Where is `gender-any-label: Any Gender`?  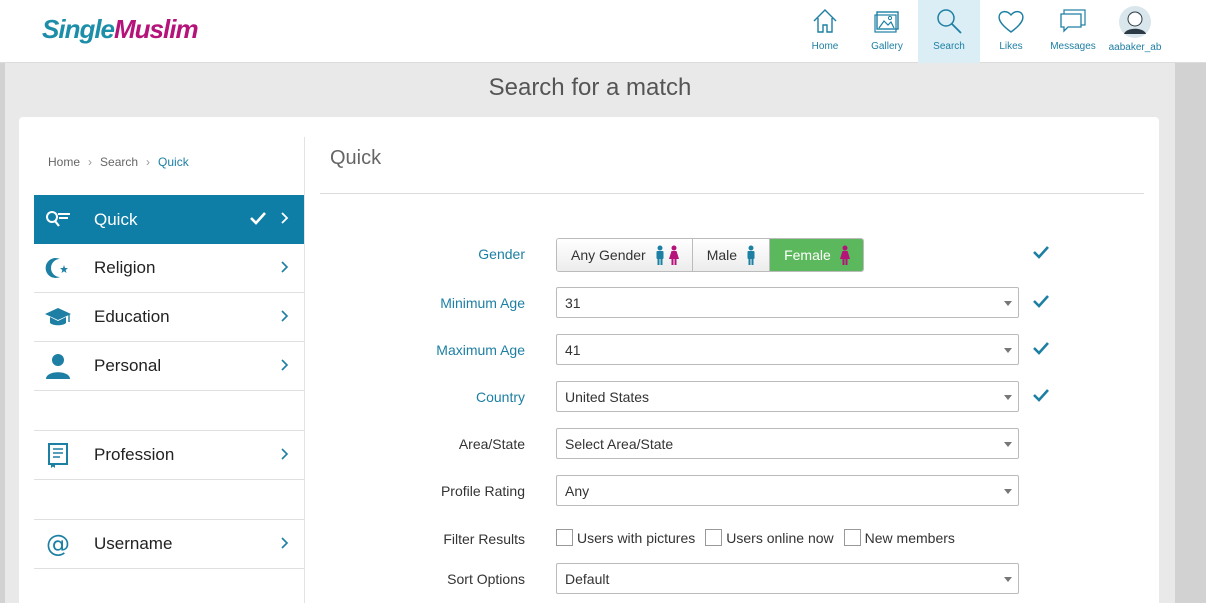 gender-any-label: Any Gender is located at coordinates (608, 255).